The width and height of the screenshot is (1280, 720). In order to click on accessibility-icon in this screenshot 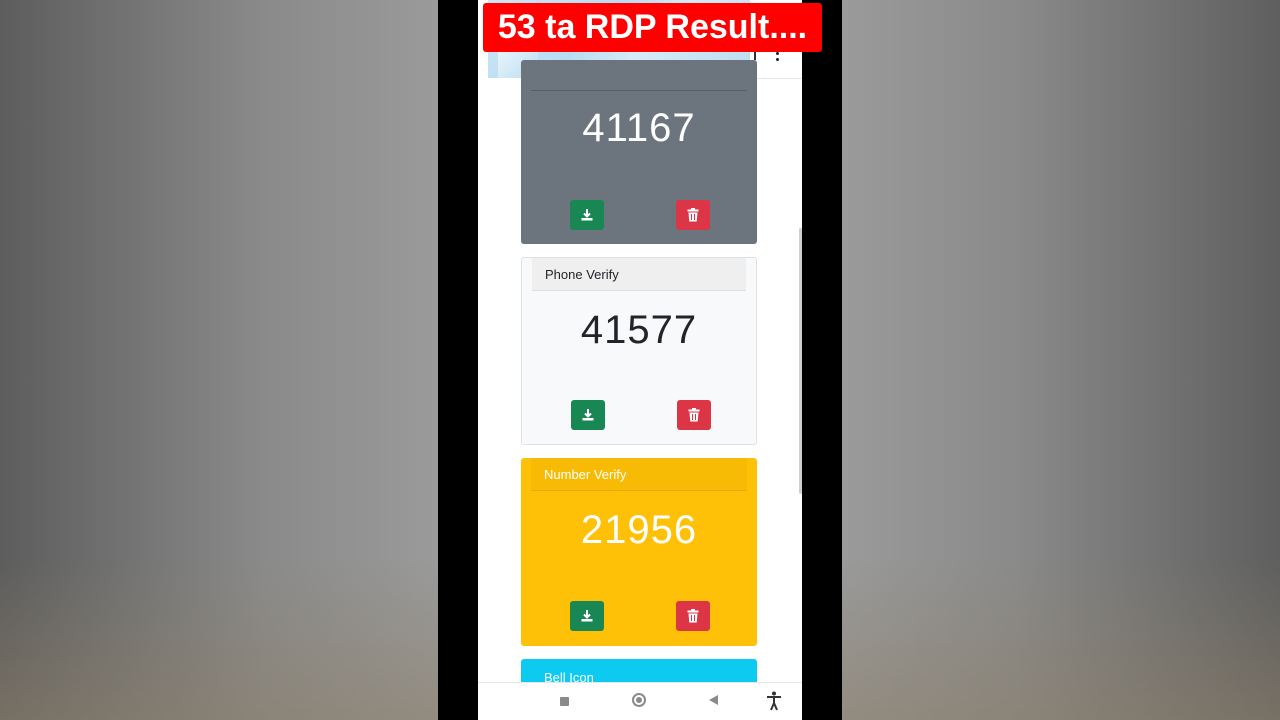, I will do `click(774, 701)`.